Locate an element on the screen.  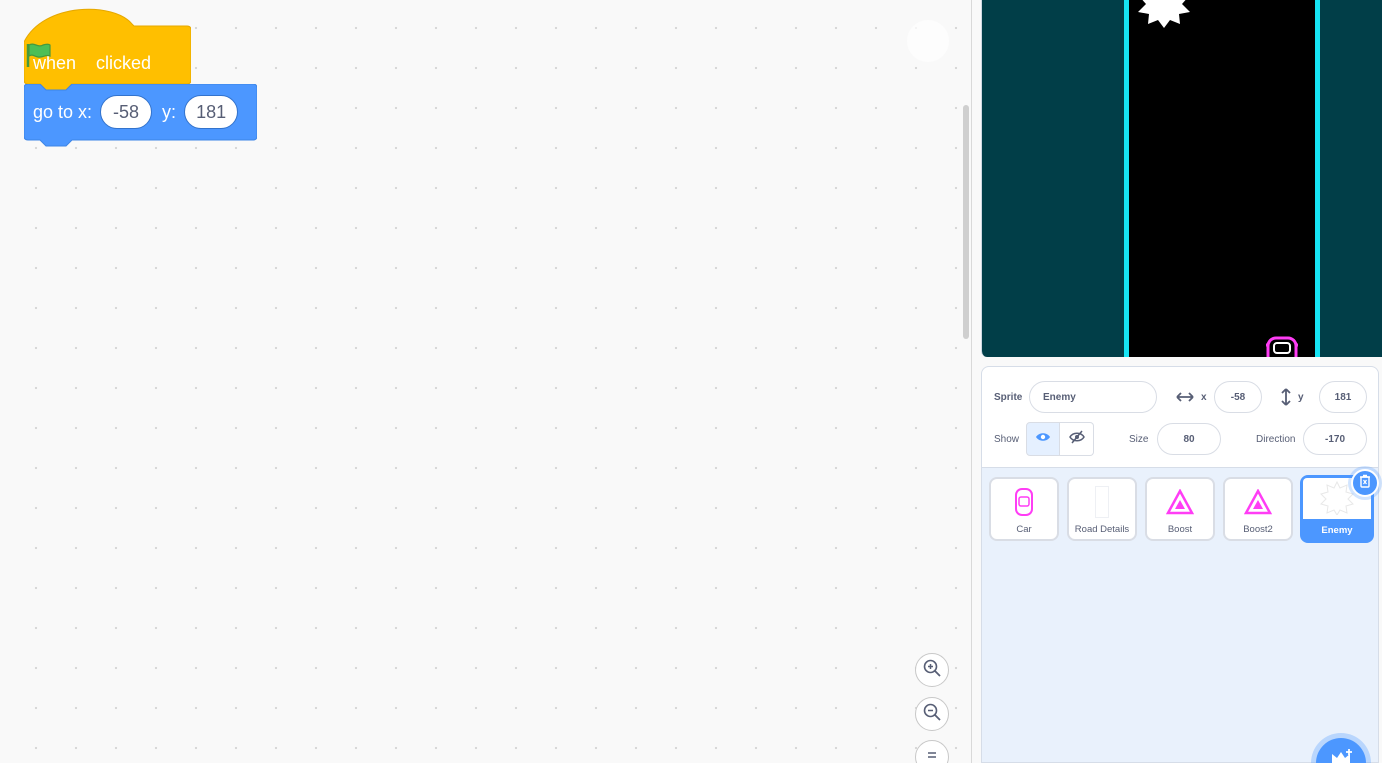
go-to-xy-block: go to x: -58 y: 181 is located at coordinates (140, 117).